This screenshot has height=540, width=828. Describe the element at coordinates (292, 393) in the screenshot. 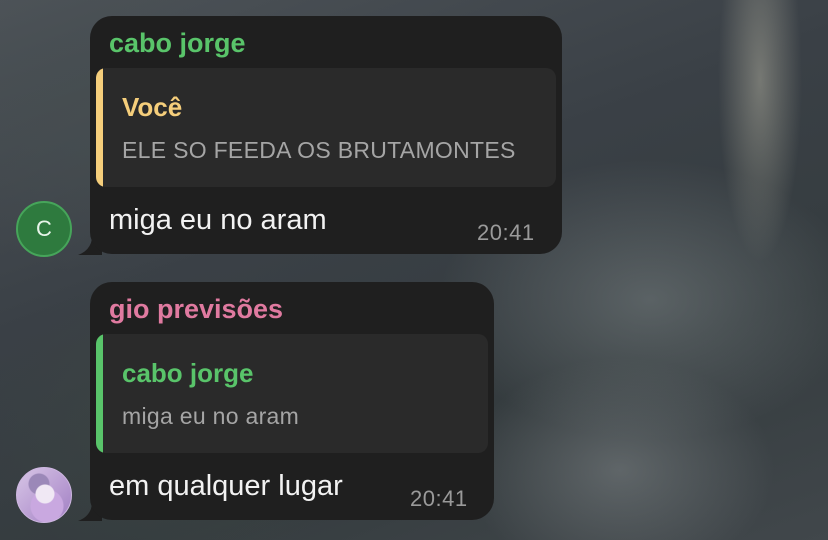

I see `reply-preview: cabo jorge miga eu no aram` at that location.